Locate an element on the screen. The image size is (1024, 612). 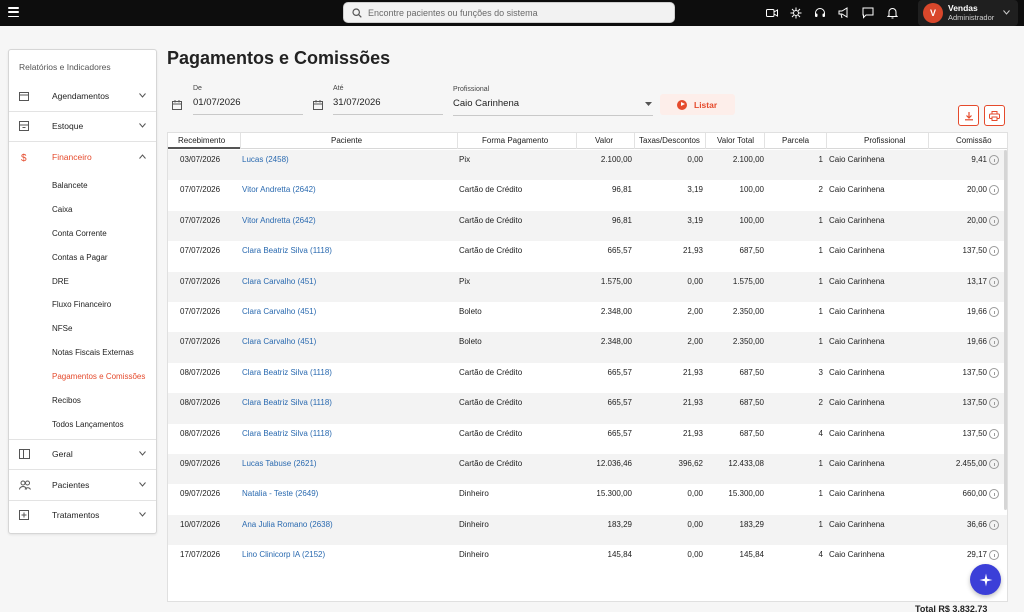
bell-icon is located at coordinates (892, 13).